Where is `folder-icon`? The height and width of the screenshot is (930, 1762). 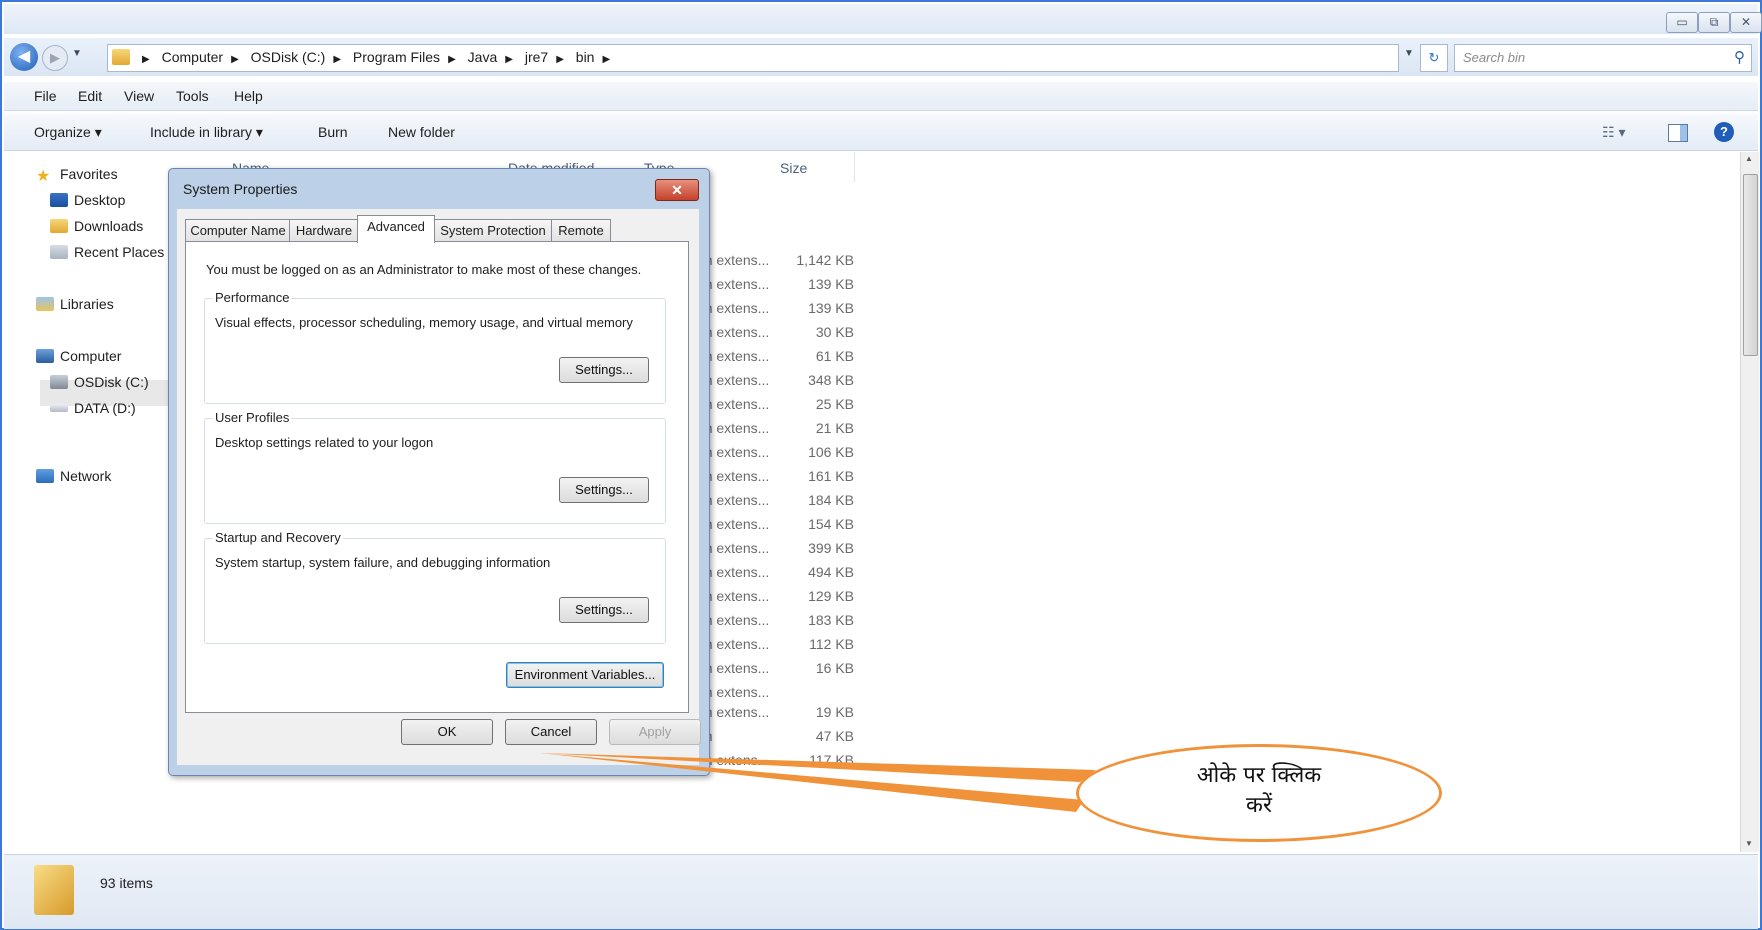
folder-icon is located at coordinates (121, 57).